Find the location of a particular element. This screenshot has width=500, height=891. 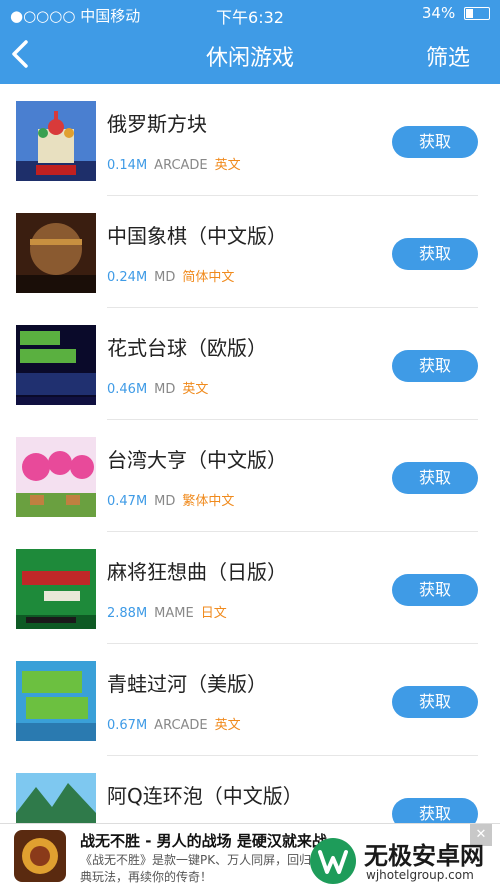

ad-description: 《战无不胜》是款一键PK、万人同屏，回归经典玩法，再续你的传奇！ is located at coordinates (202, 868).